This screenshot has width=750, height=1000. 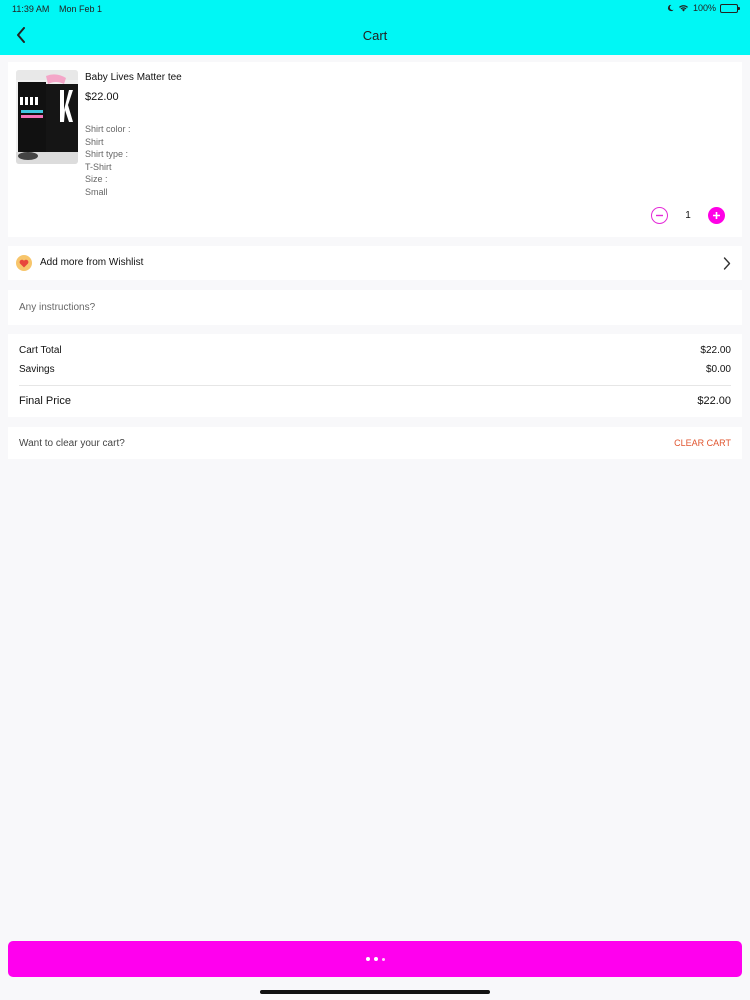 What do you see at coordinates (375, 443) in the screenshot?
I see `clear-cart-row: Want to clear your cart? CLEAR CART` at bounding box center [375, 443].